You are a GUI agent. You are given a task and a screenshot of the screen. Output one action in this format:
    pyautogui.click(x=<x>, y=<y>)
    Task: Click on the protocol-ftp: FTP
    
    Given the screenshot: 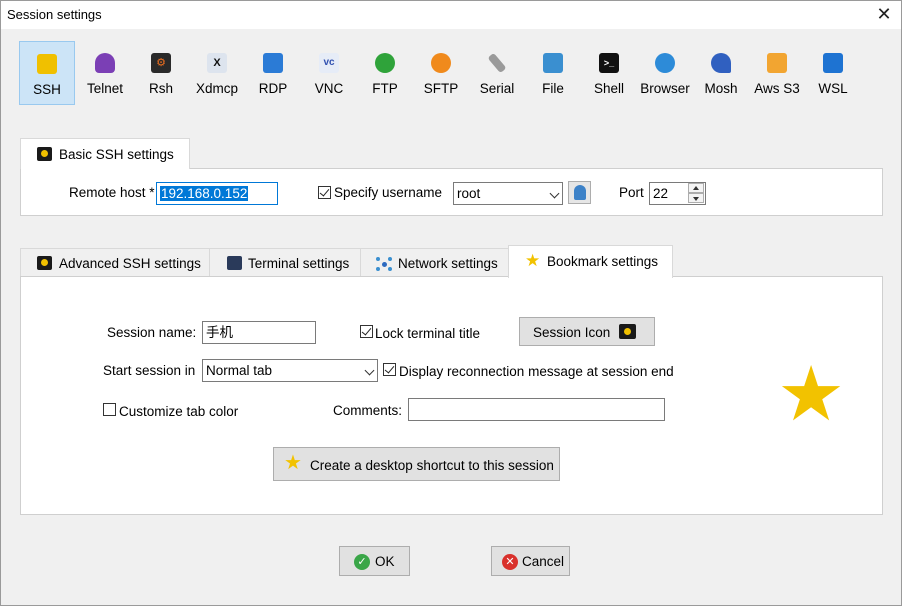 What is the action you would take?
    pyautogui.click(x=385, y=73)
    